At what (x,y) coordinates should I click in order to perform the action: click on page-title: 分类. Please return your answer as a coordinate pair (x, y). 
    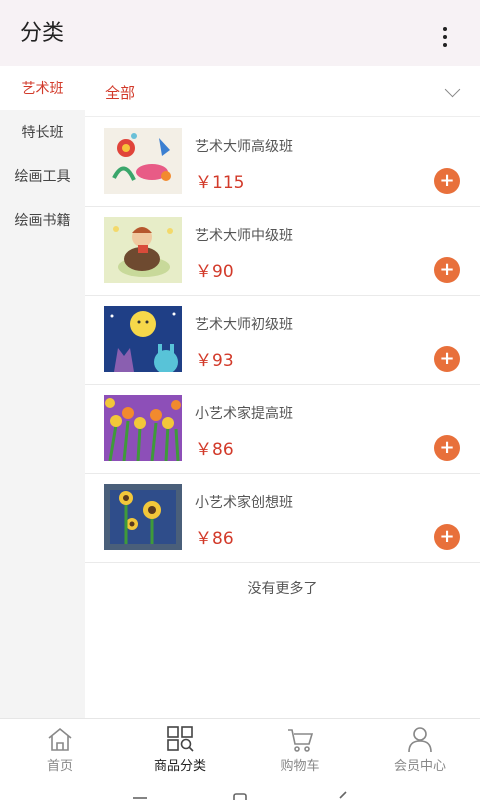
    Looking at the image, I should click on (42, 33).